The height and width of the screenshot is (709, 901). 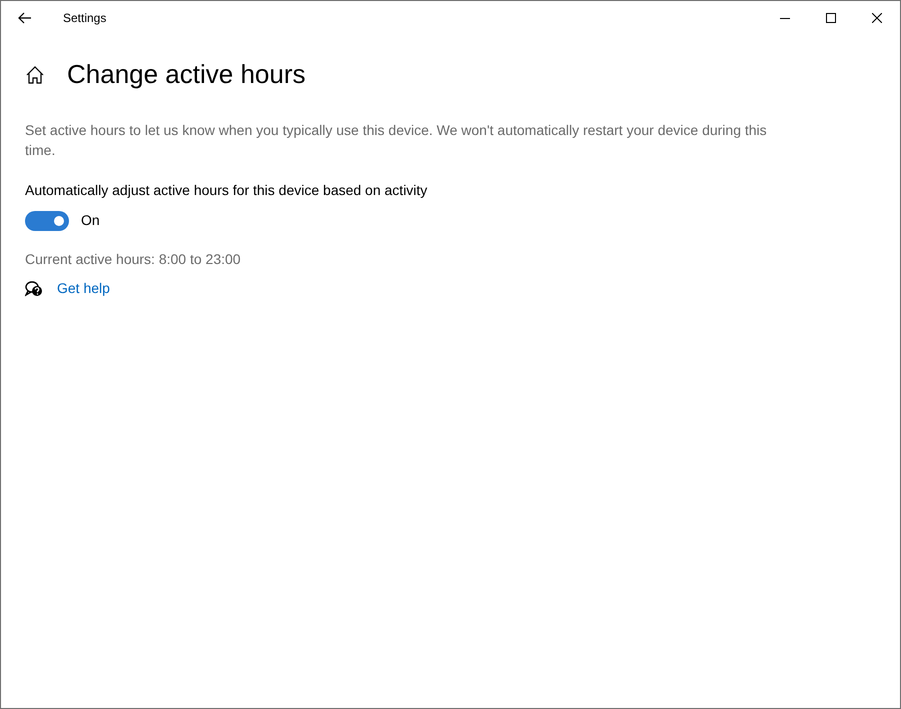 I want to click on description-text: Set active hours to let us know when you typically use this device. We won't automatically restart your device during this time., so click(x=396, y=140).